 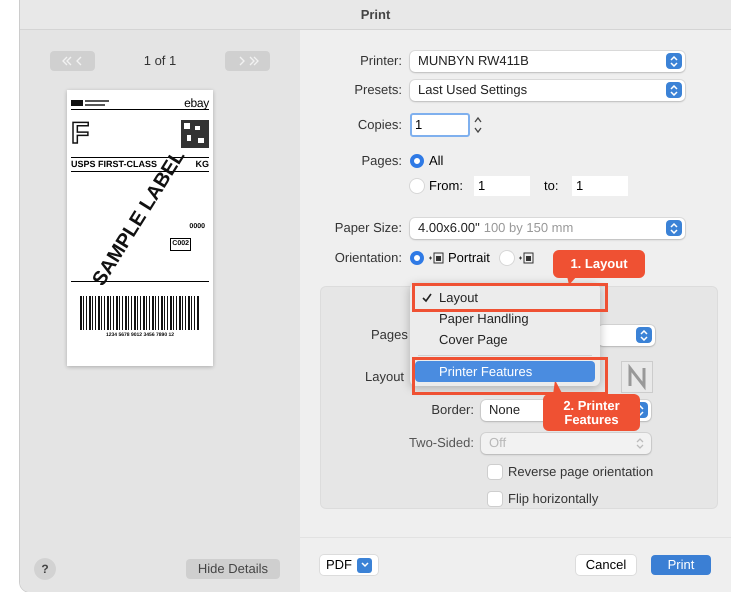 I want to click on window-title: Print, so click(x=375, y=15).